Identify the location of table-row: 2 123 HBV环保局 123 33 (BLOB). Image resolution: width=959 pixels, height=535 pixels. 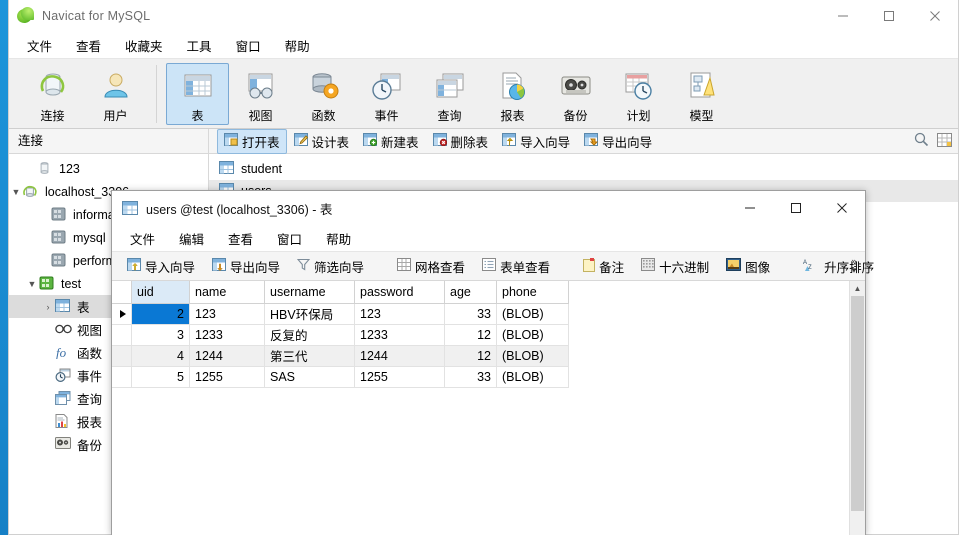
(340, 314).